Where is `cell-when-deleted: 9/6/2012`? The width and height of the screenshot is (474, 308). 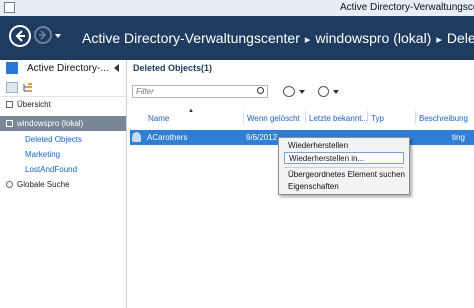 cell-when-deleted: 9/6/2012 is located at coordinates (262, 137).